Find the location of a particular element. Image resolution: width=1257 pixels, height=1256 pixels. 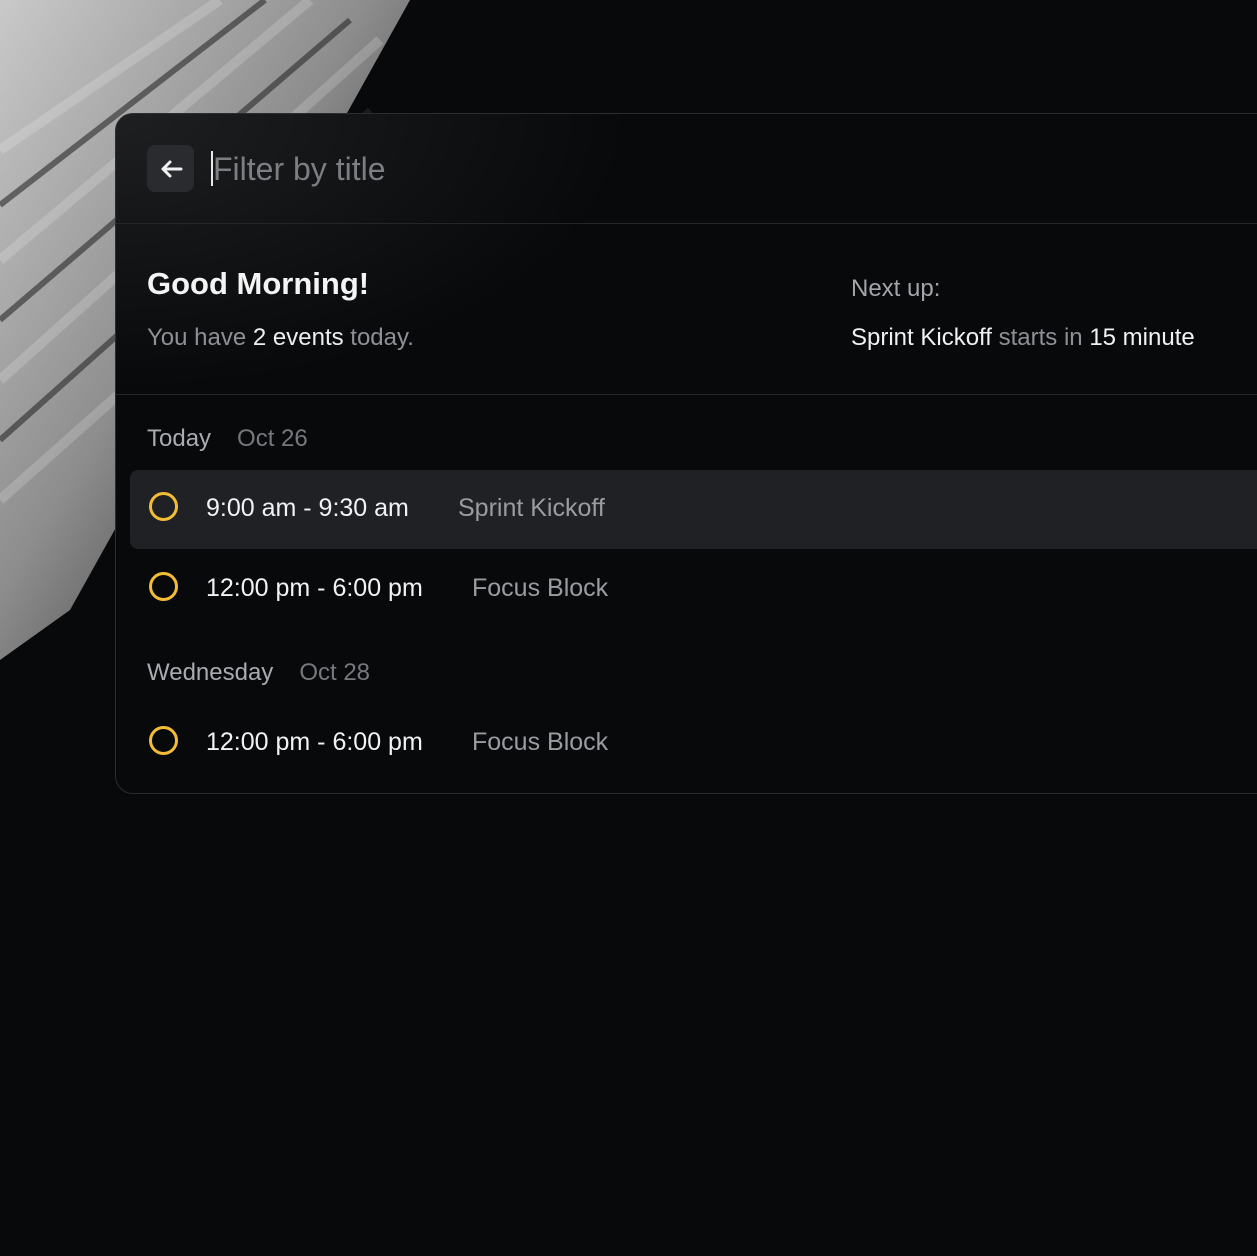

events-count-suffix: today. is located at coordinates (378, 337).